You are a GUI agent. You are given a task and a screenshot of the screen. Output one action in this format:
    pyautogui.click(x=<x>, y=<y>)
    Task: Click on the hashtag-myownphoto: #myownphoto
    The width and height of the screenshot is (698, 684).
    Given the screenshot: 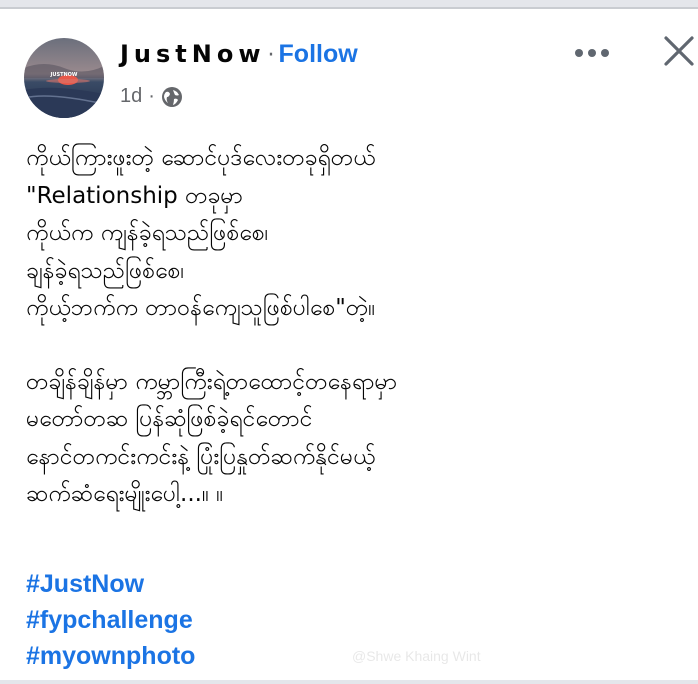 What is the action you would take?
    pyautogui.click(x=110, y=656)
    